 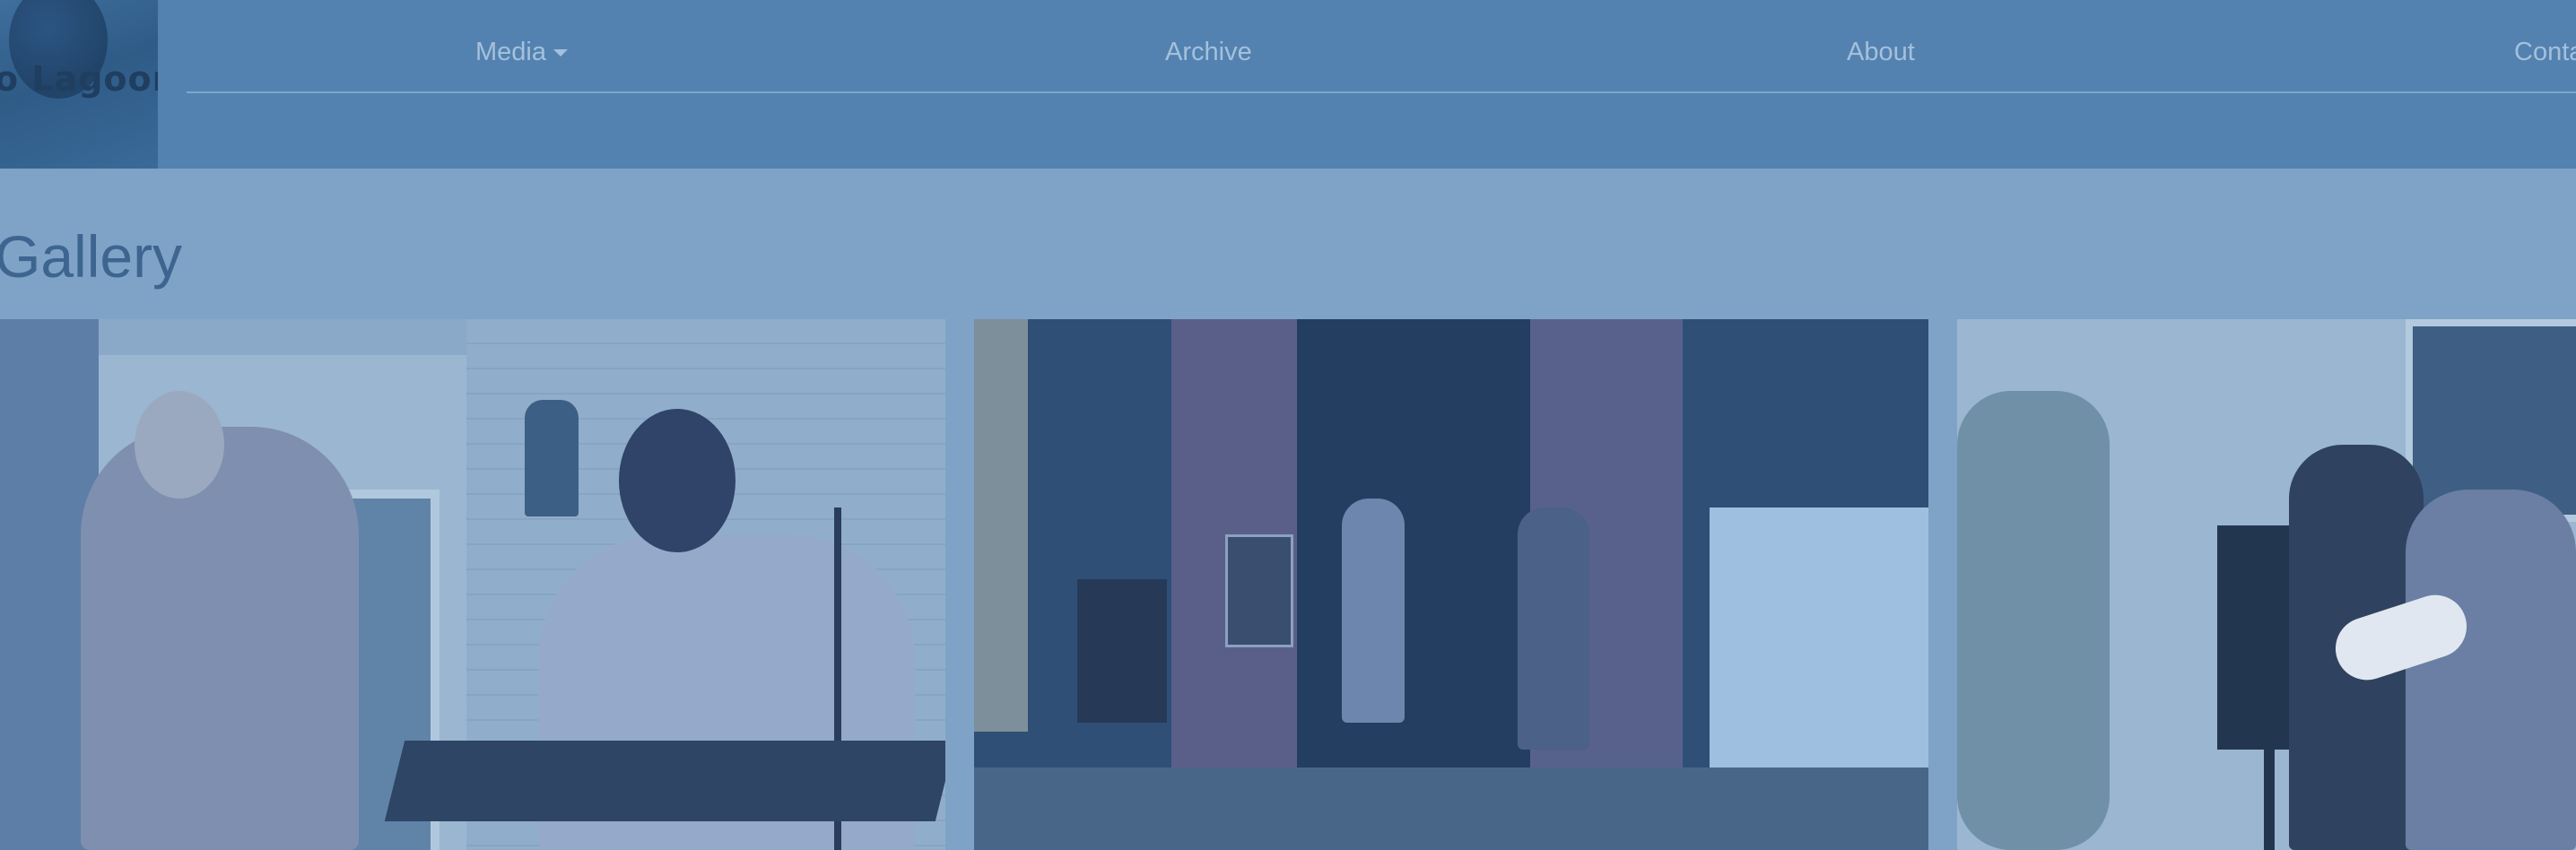 I want to click on photo-amp, so click(x=1122, y=651).